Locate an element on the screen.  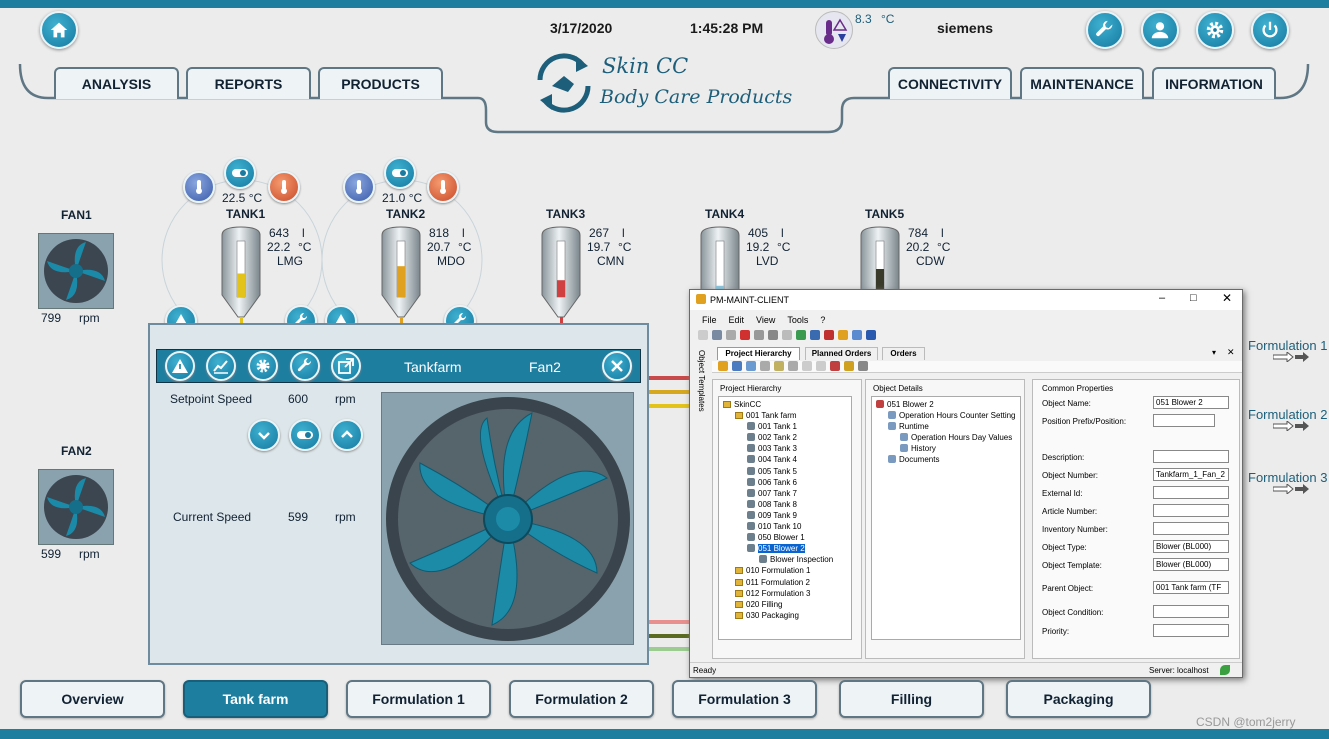
copy-icon is located at coordinates (731, 335).